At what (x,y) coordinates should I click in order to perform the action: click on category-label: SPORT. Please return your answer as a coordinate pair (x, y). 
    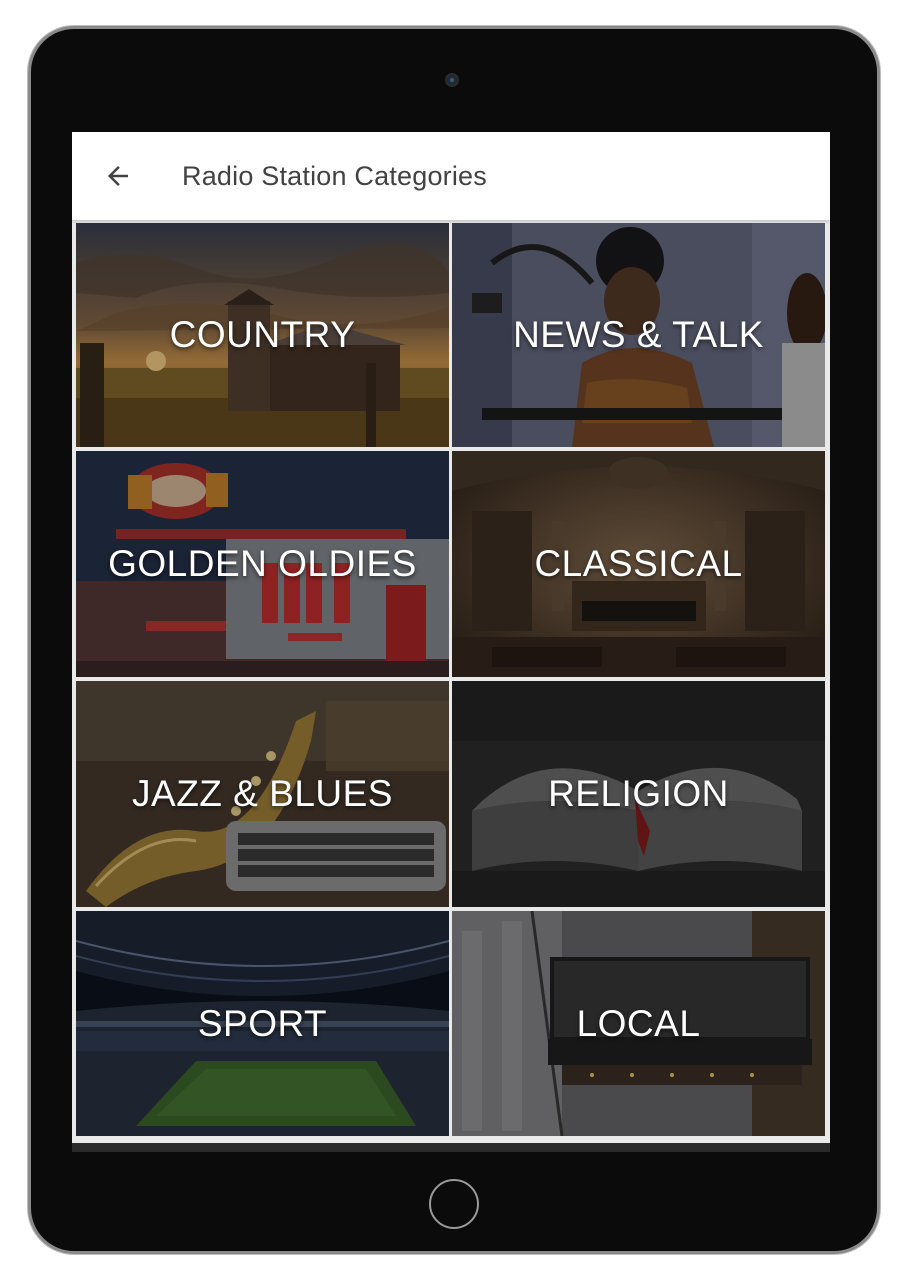
    Looking at the image, I should click on (262, 1023).